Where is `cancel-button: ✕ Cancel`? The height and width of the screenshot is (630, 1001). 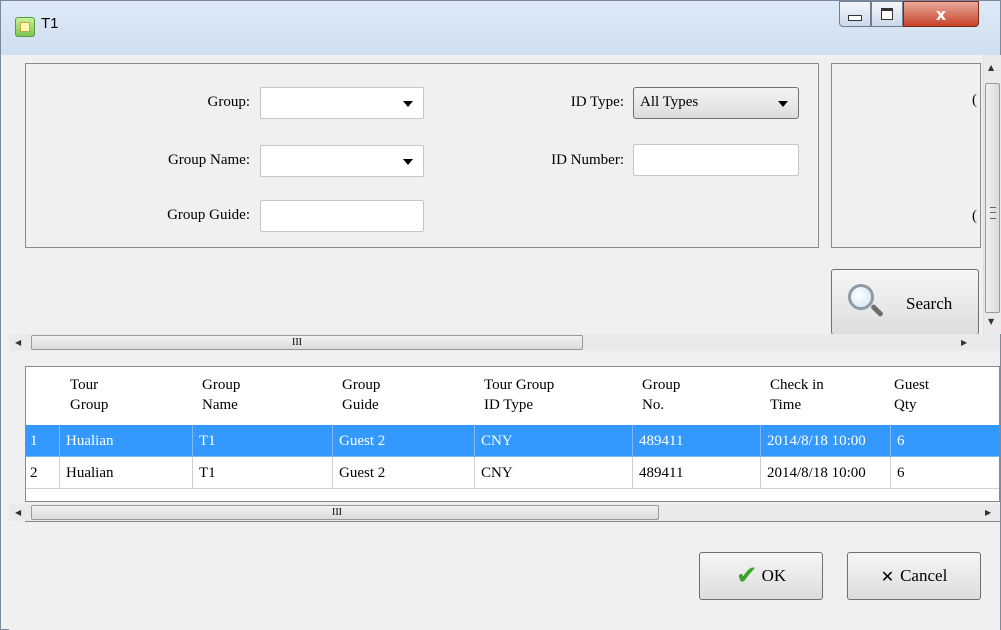 cancel-button: ✕ Cancel is located at coordinates (914, 576).